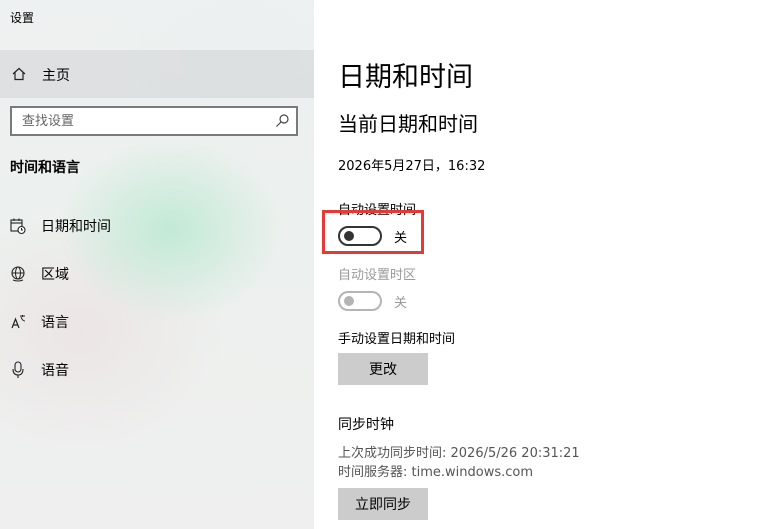 The width and height of the screenshot is (772, 529). I want to click on auto-timezone-state: 关, so click(401, 303).